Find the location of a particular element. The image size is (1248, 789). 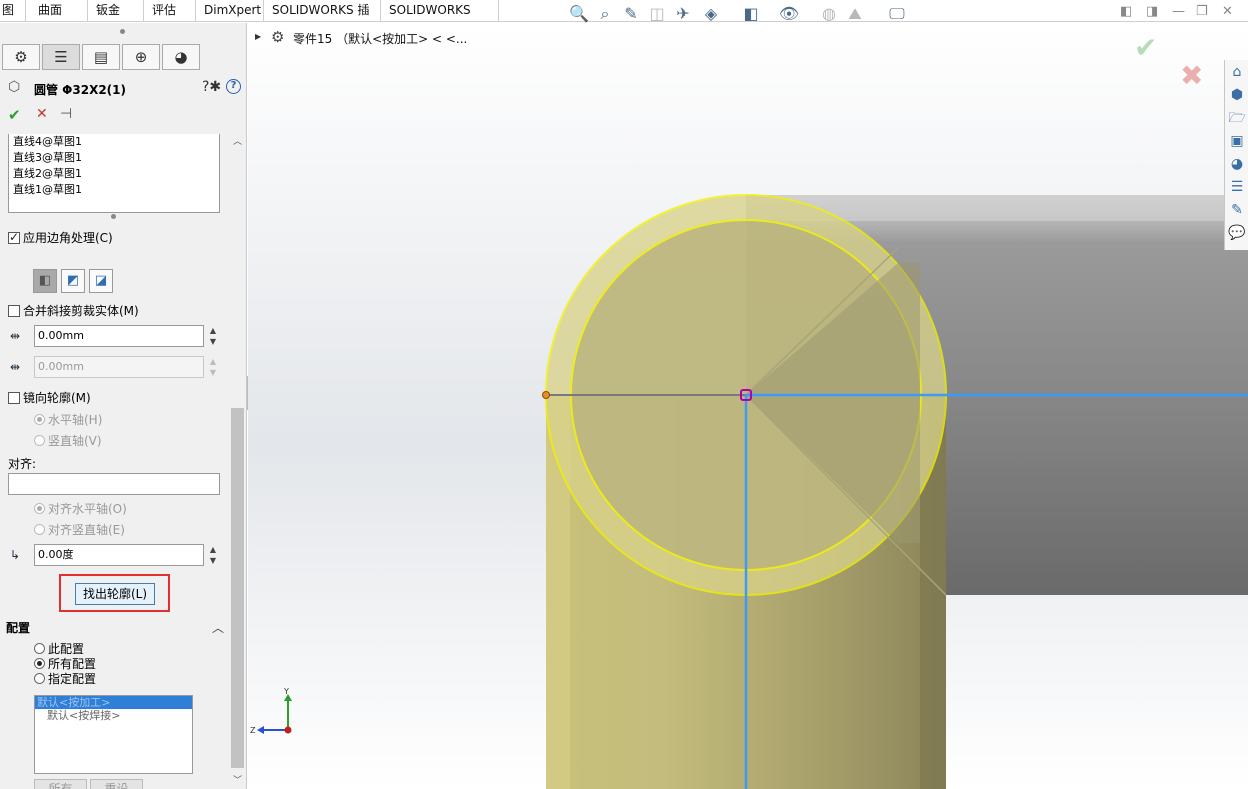

gap-g1-input: 0.00mm is located at coordinates (119, 336).